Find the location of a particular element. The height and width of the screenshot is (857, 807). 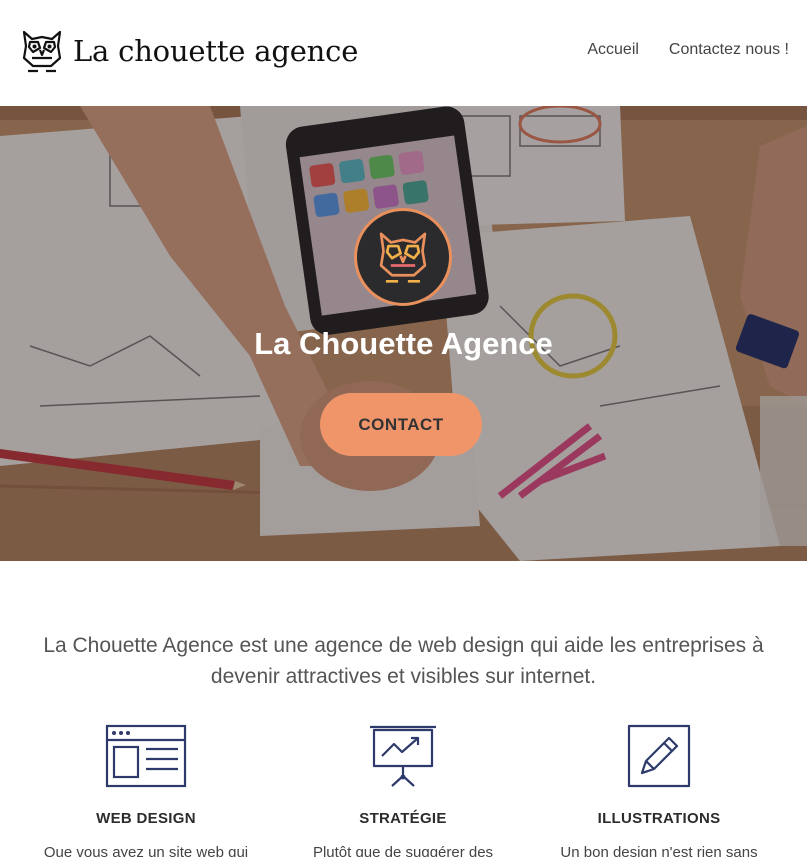

brand-logo: La chouette agence is located at coordinates (189, 51).